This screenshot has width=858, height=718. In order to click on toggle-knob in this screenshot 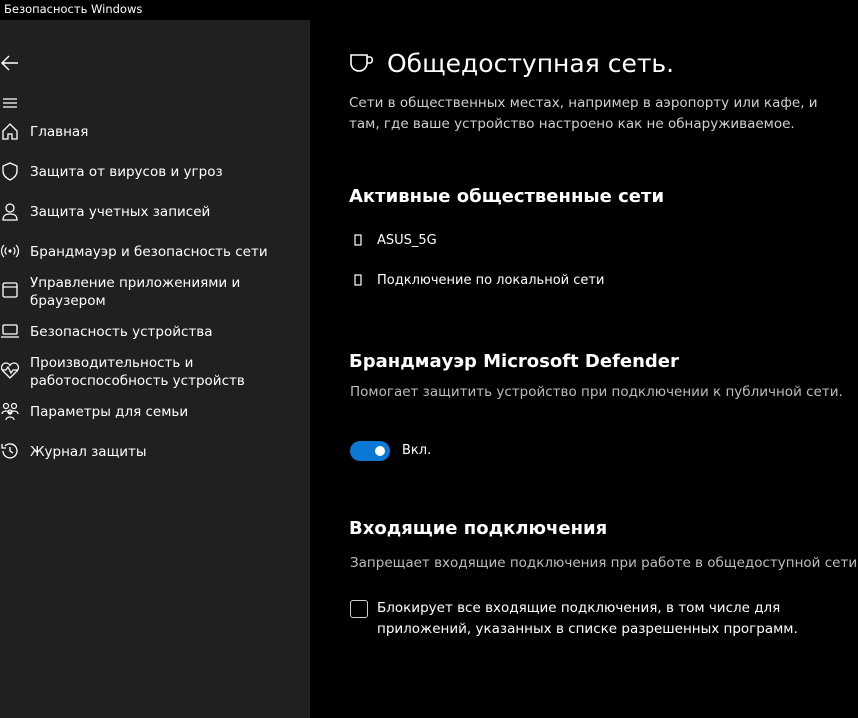, I will do `click(380, 451)`.